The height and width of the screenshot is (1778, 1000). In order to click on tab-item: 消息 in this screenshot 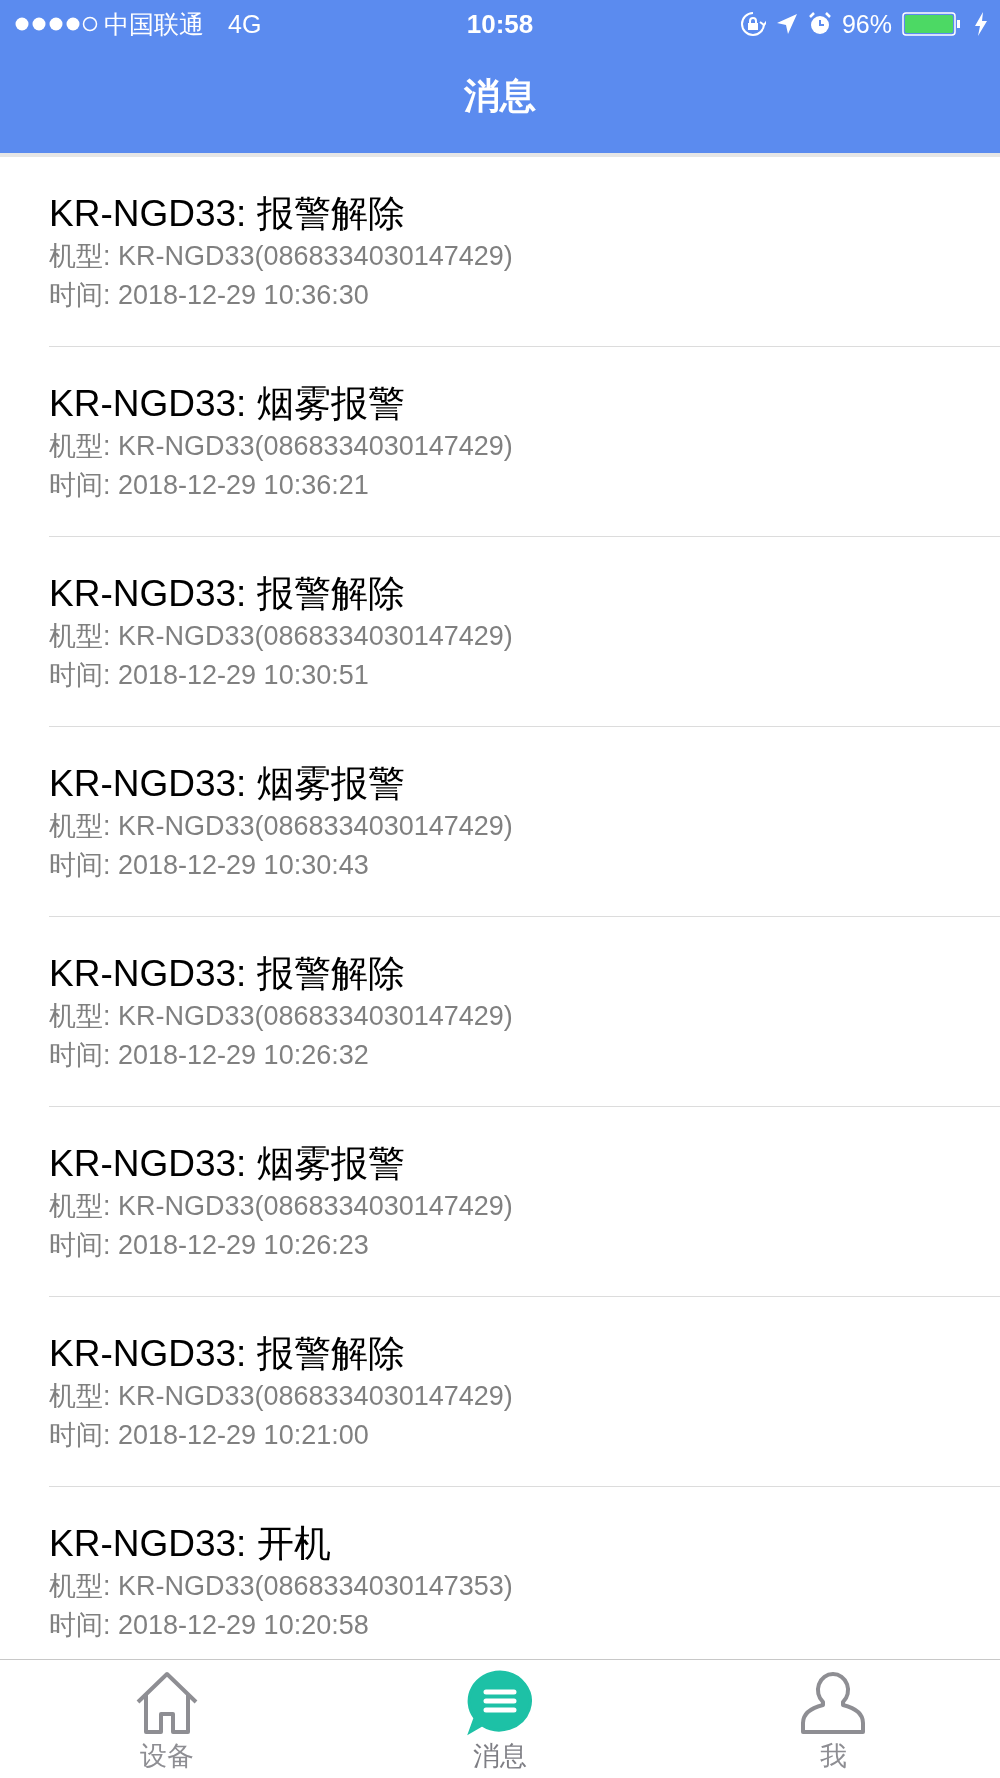, I will do `click(500, 1719)`.